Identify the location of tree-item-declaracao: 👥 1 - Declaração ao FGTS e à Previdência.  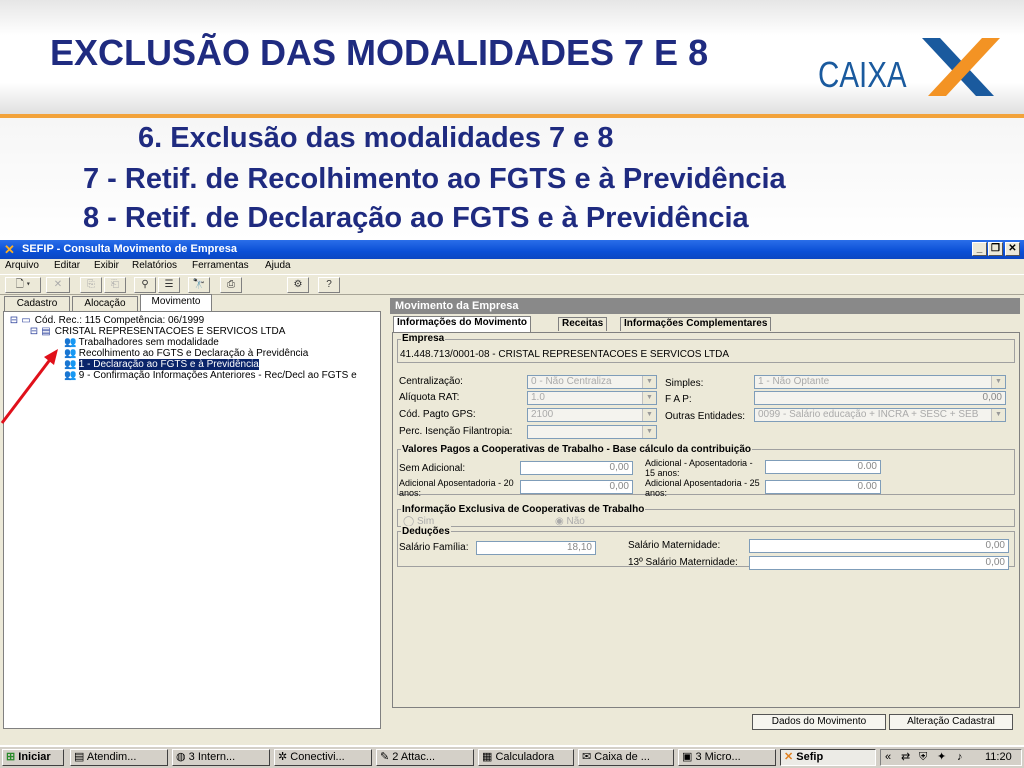
(161, 364).